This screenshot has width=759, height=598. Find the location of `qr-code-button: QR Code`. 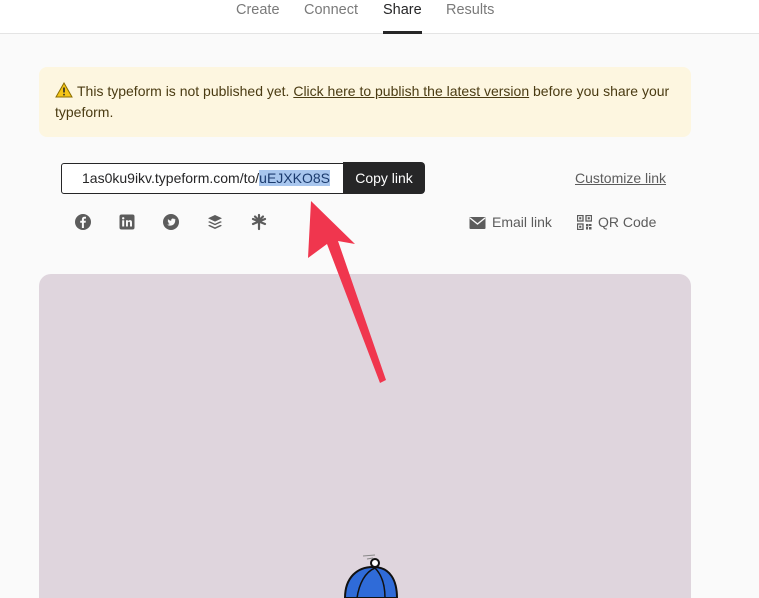

qr-code-button: QR Code is located at coordinates (616, 222).